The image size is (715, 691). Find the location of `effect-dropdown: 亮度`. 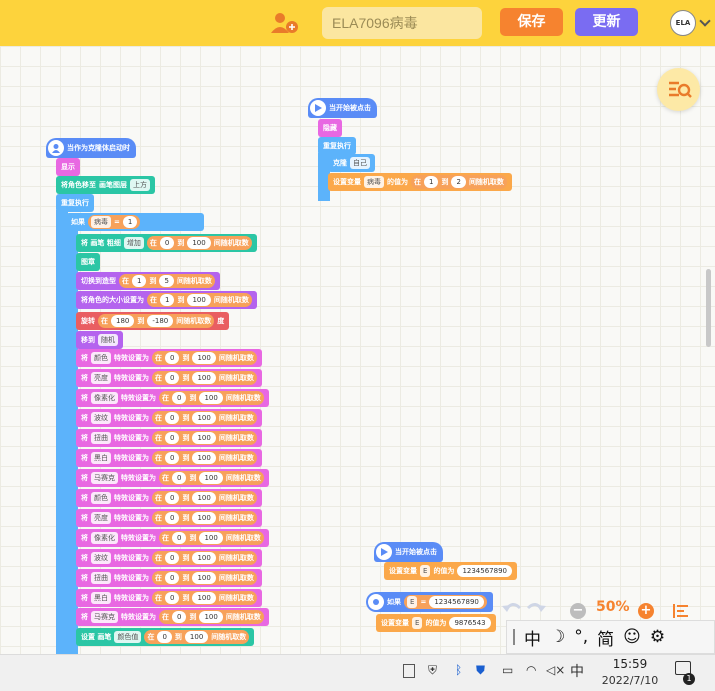

effect-dropdown: 亮度 is located at coordinates (101, 378).